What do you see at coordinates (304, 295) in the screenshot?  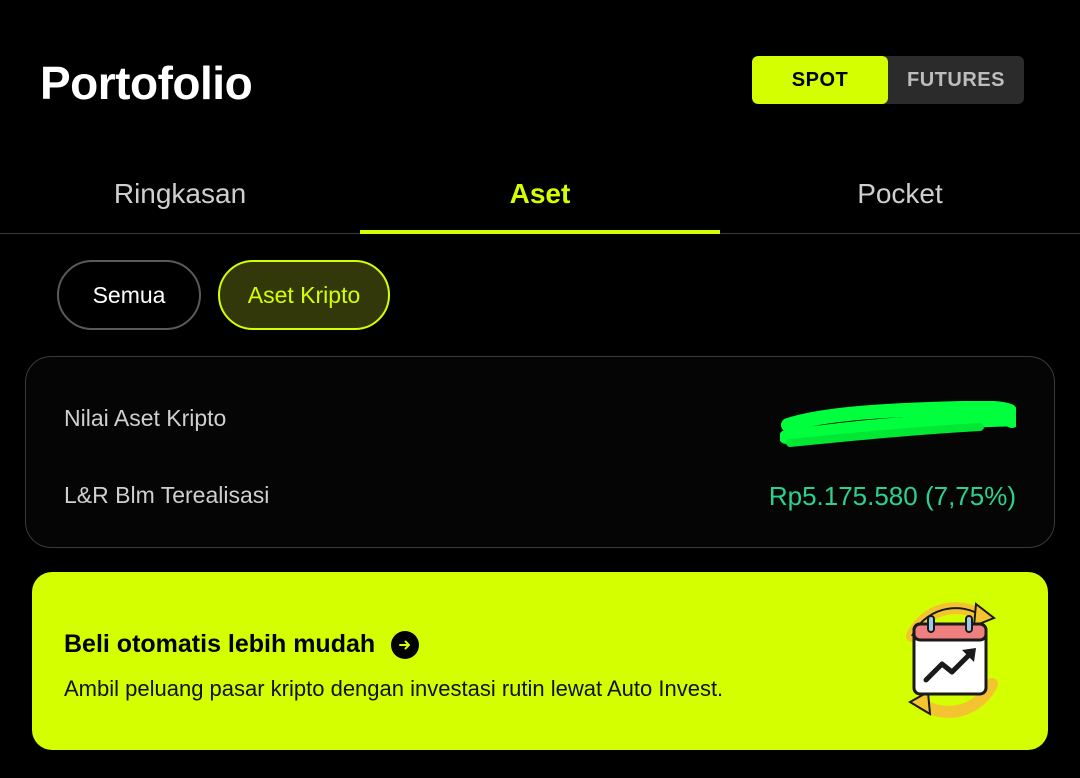 I see `filter-chip-crypto: Aset Kripto` at bounding box center [304, 295].